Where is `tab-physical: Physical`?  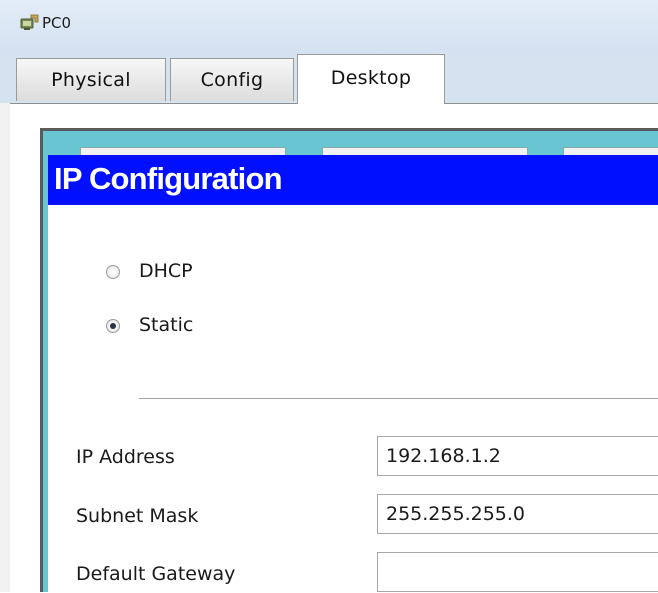 tab-physical: Physical is located at coordinates (91, 79).